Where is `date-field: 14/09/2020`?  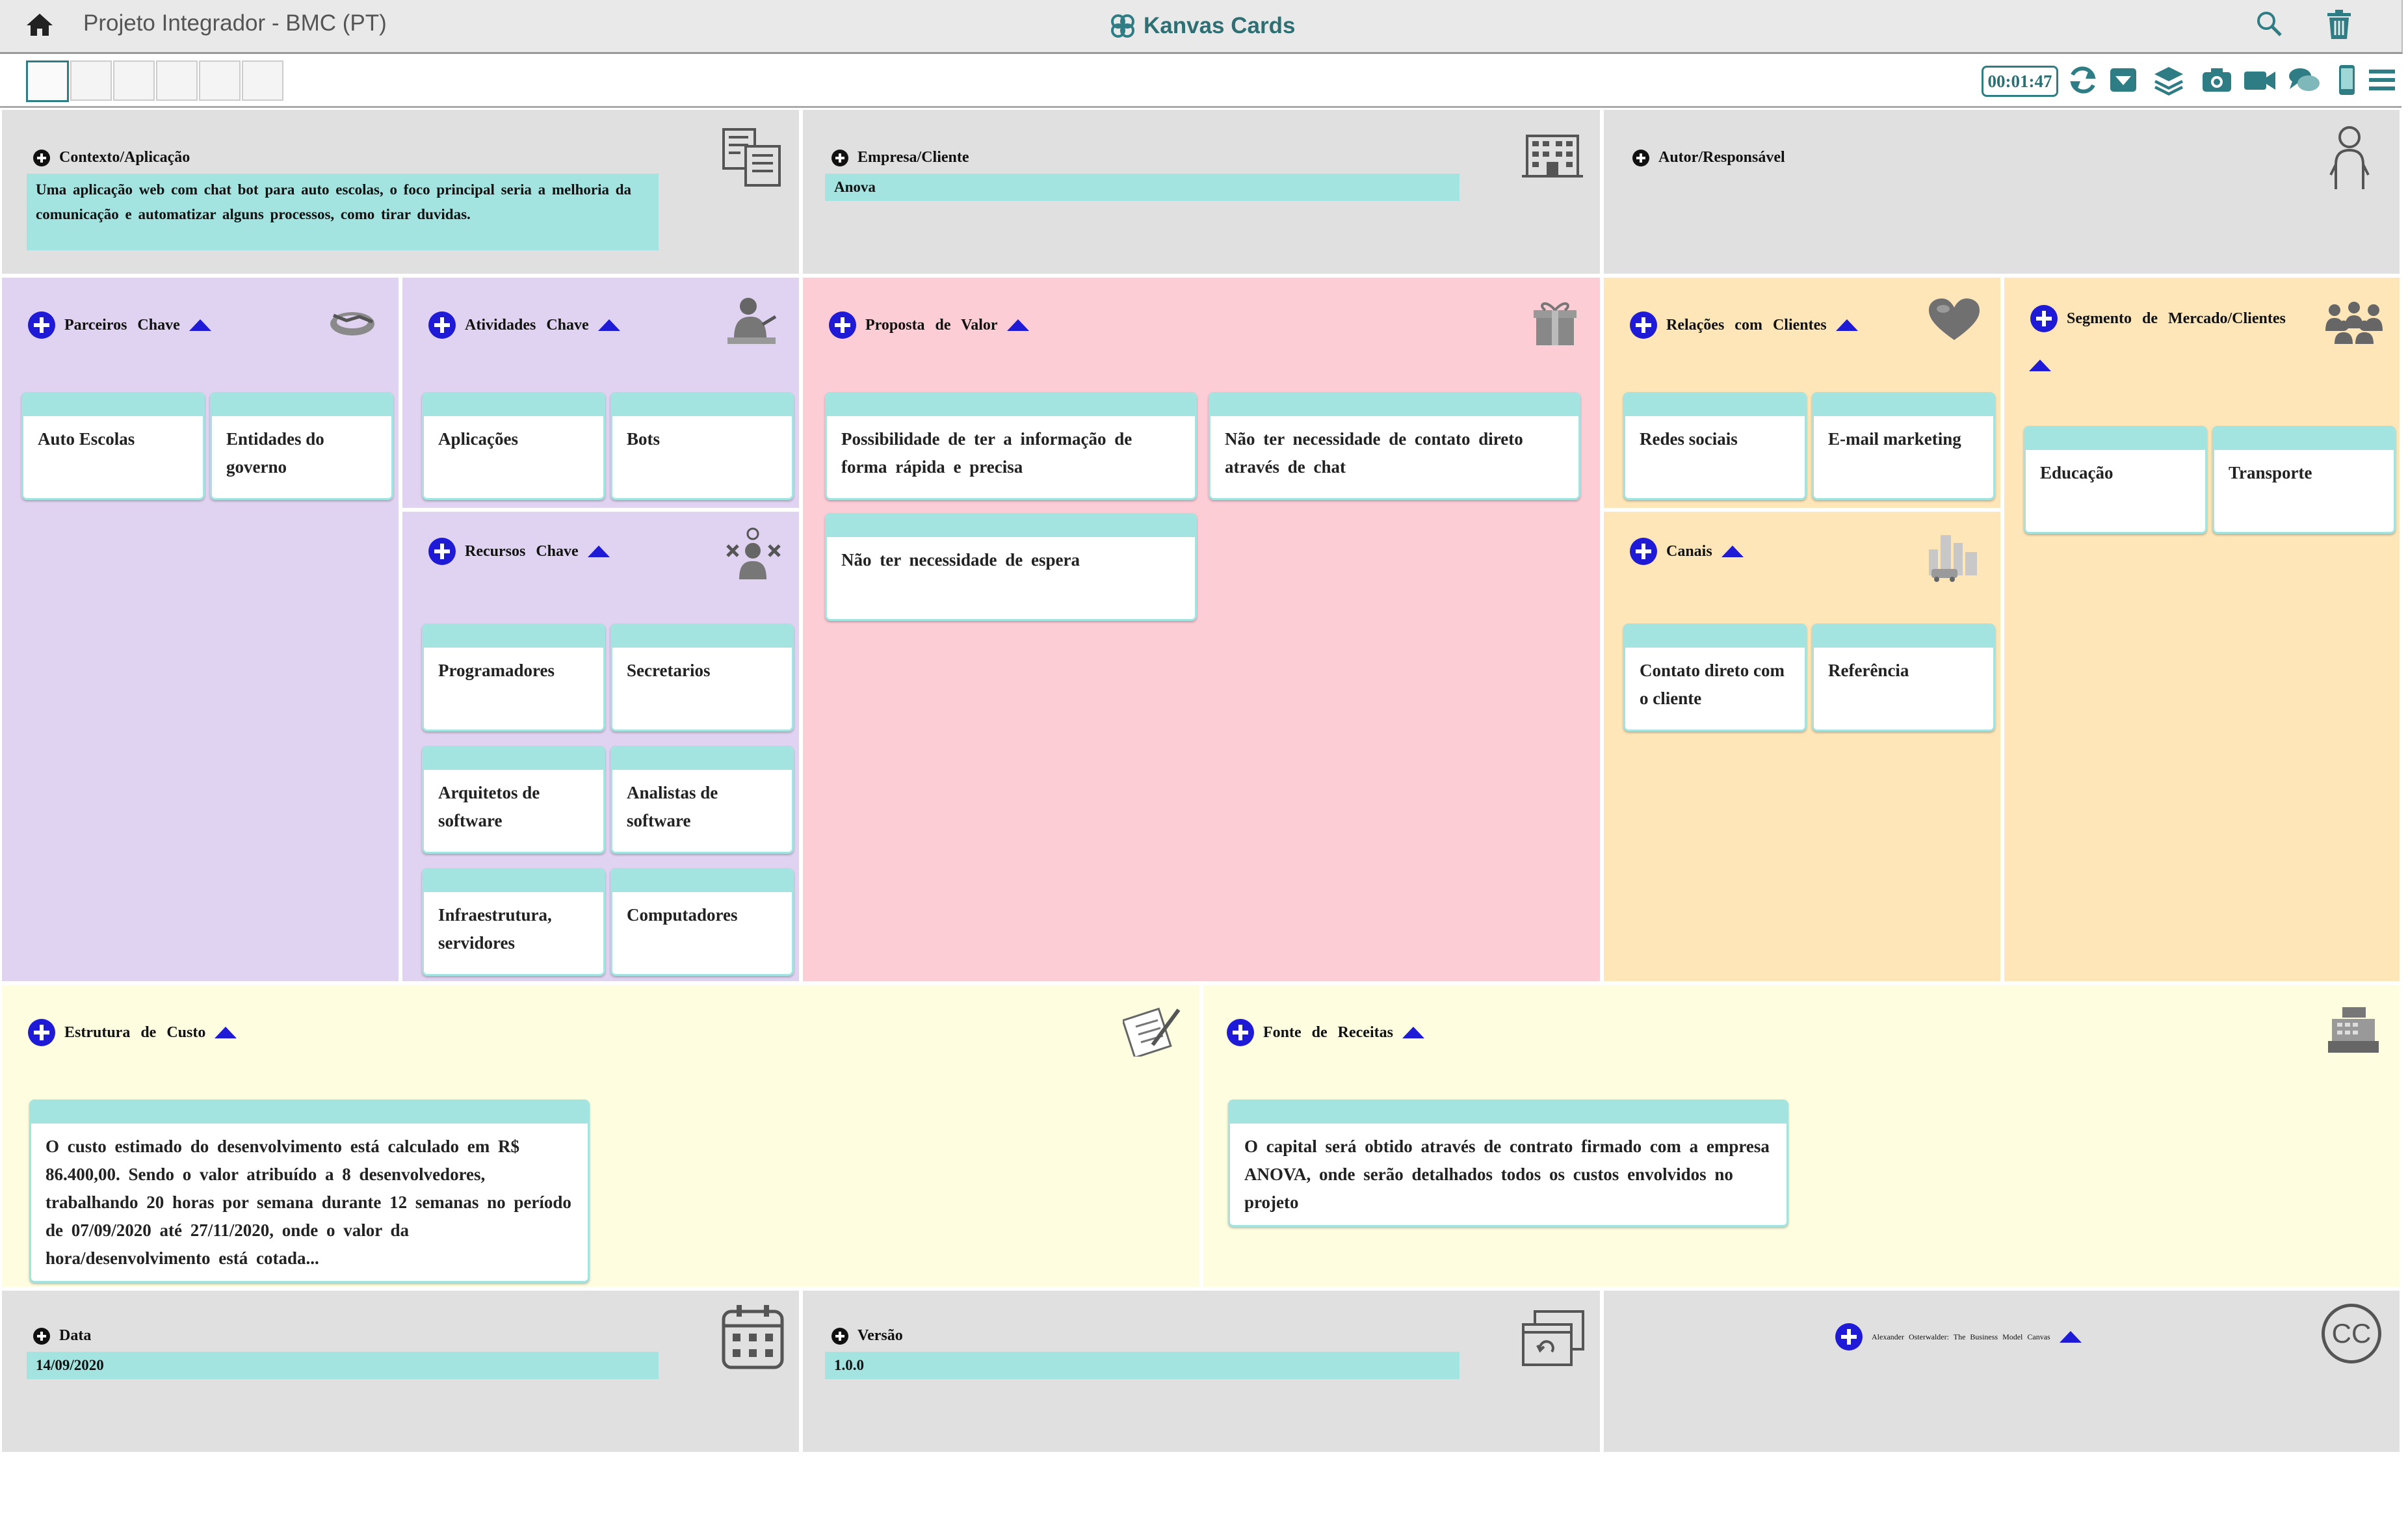
date-field: 14/09/2020 is located at coordinates (343, 1365).